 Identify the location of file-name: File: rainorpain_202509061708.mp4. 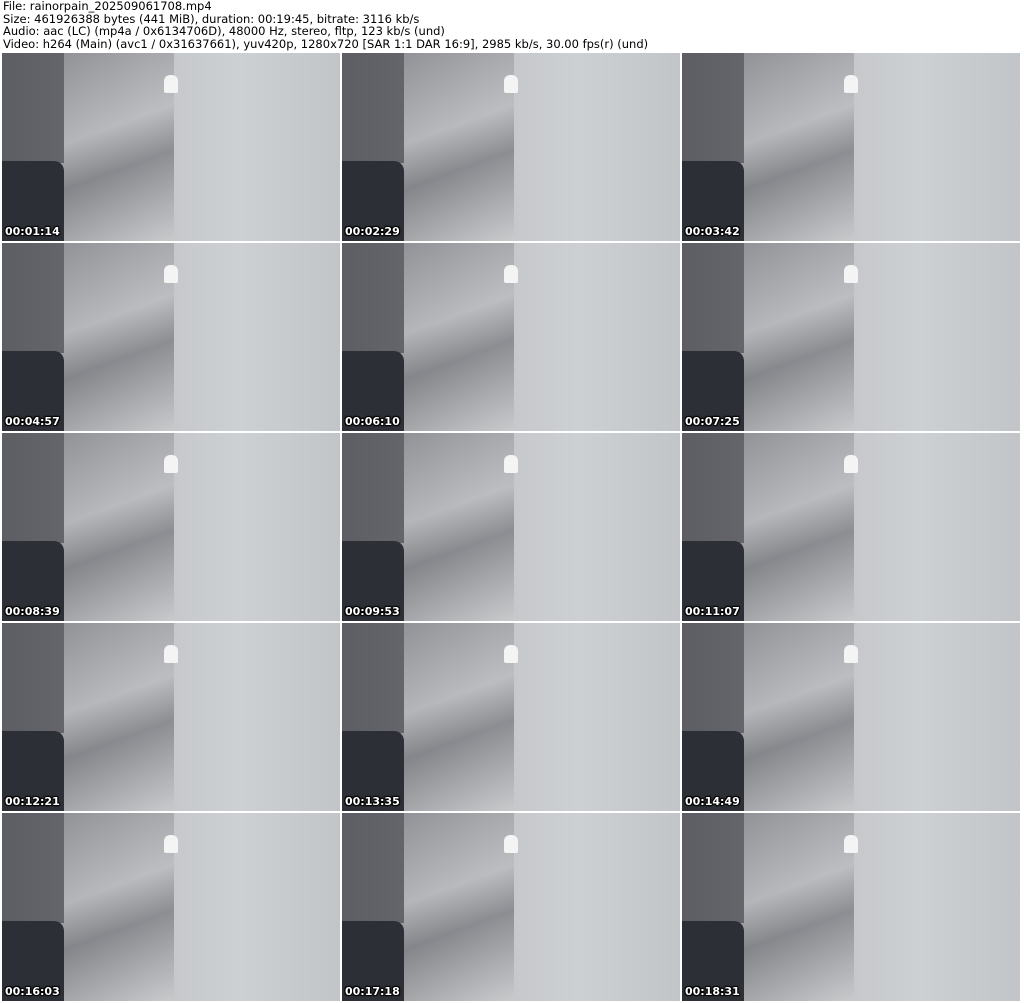
(107, 6).